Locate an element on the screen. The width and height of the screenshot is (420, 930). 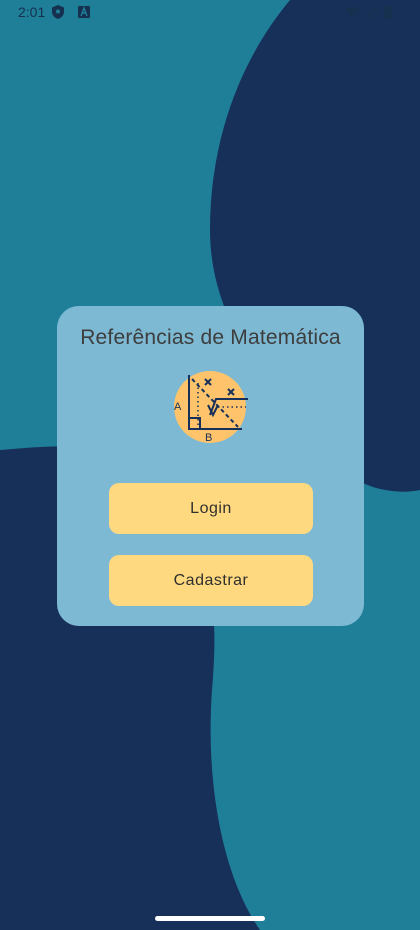
signal-icon is located at coordinates (372, 12).